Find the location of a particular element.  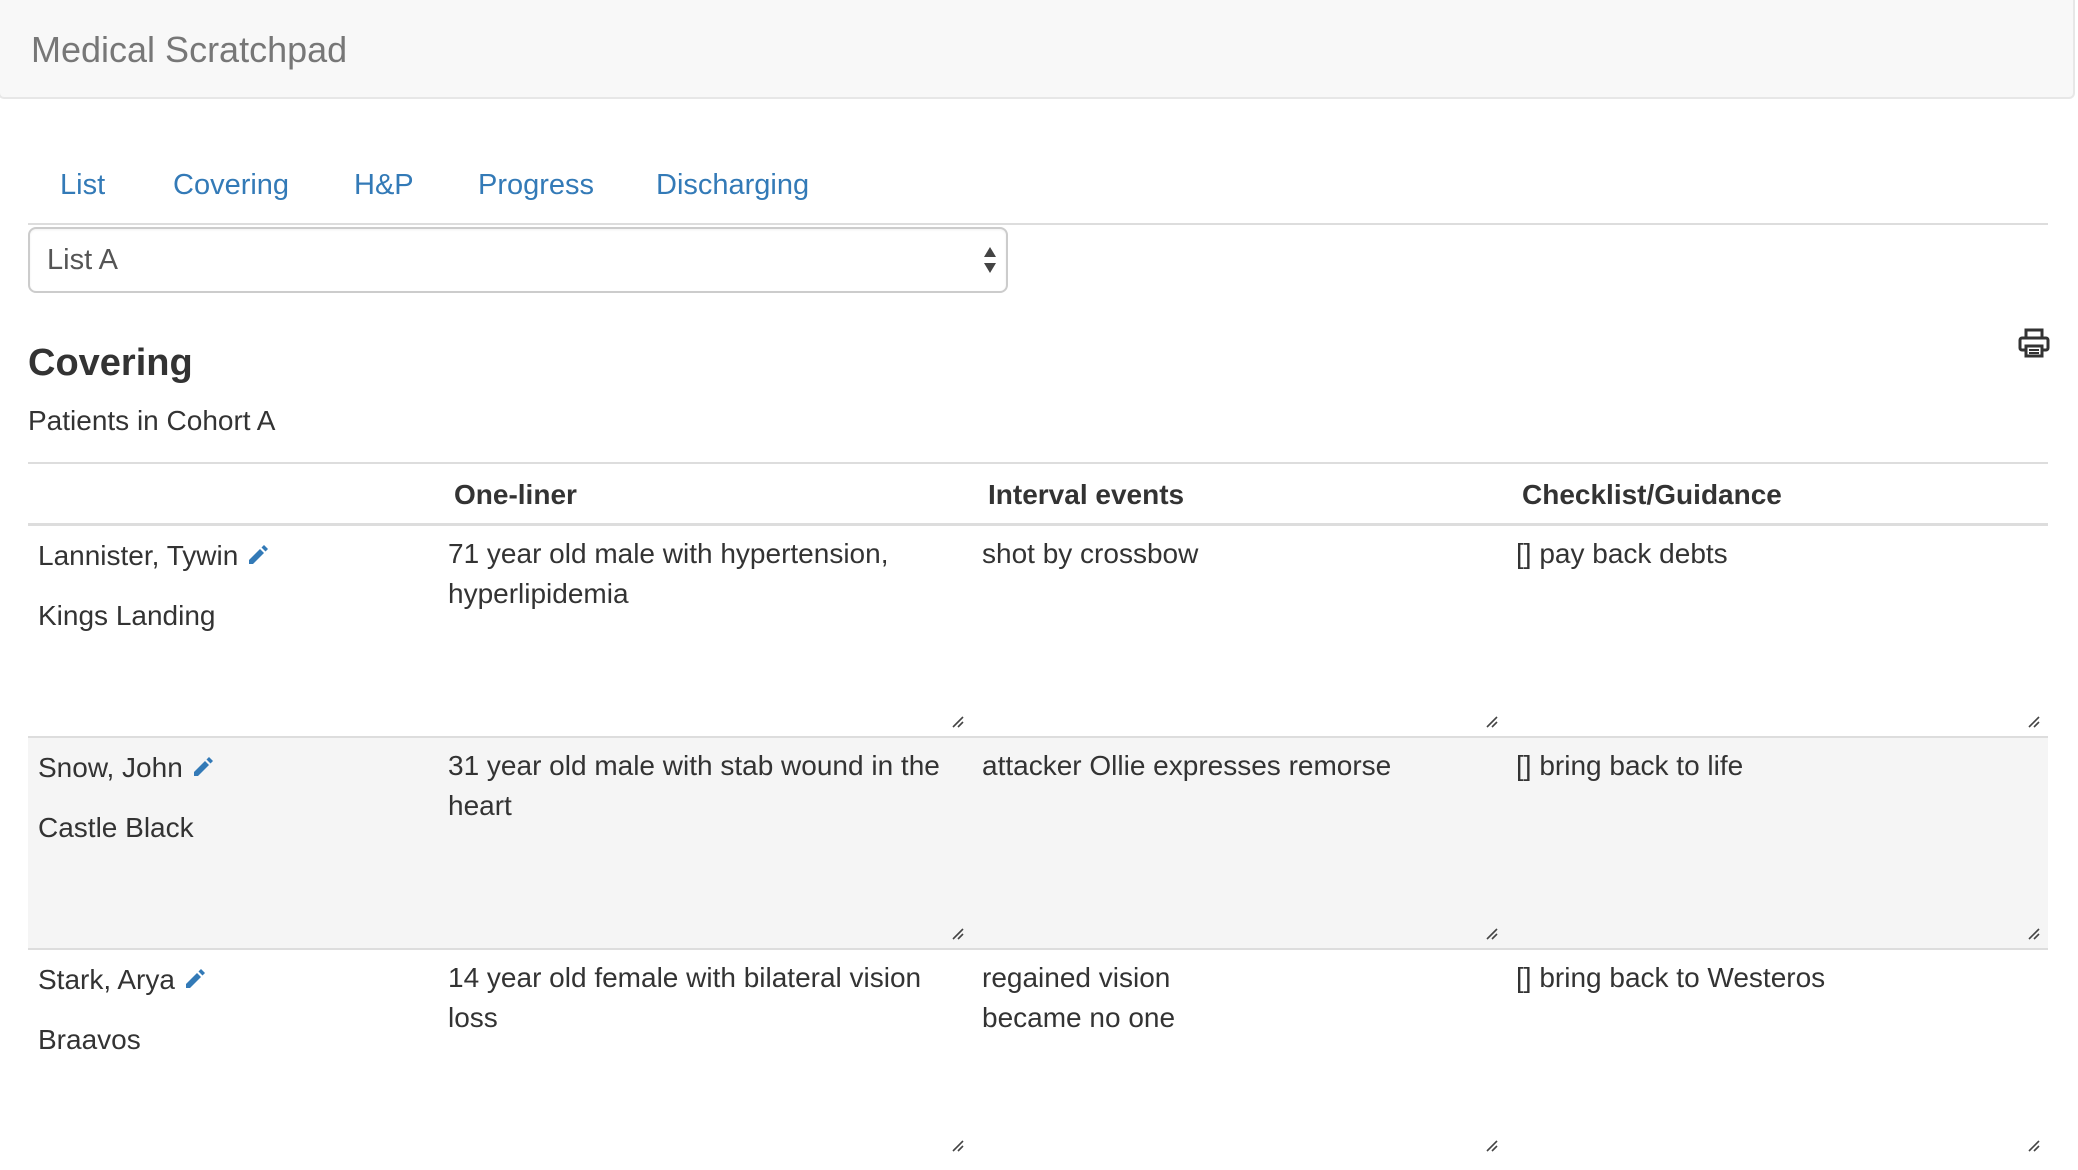

checklist-field: [] bring back to life is located at coordinates (1777, 843).